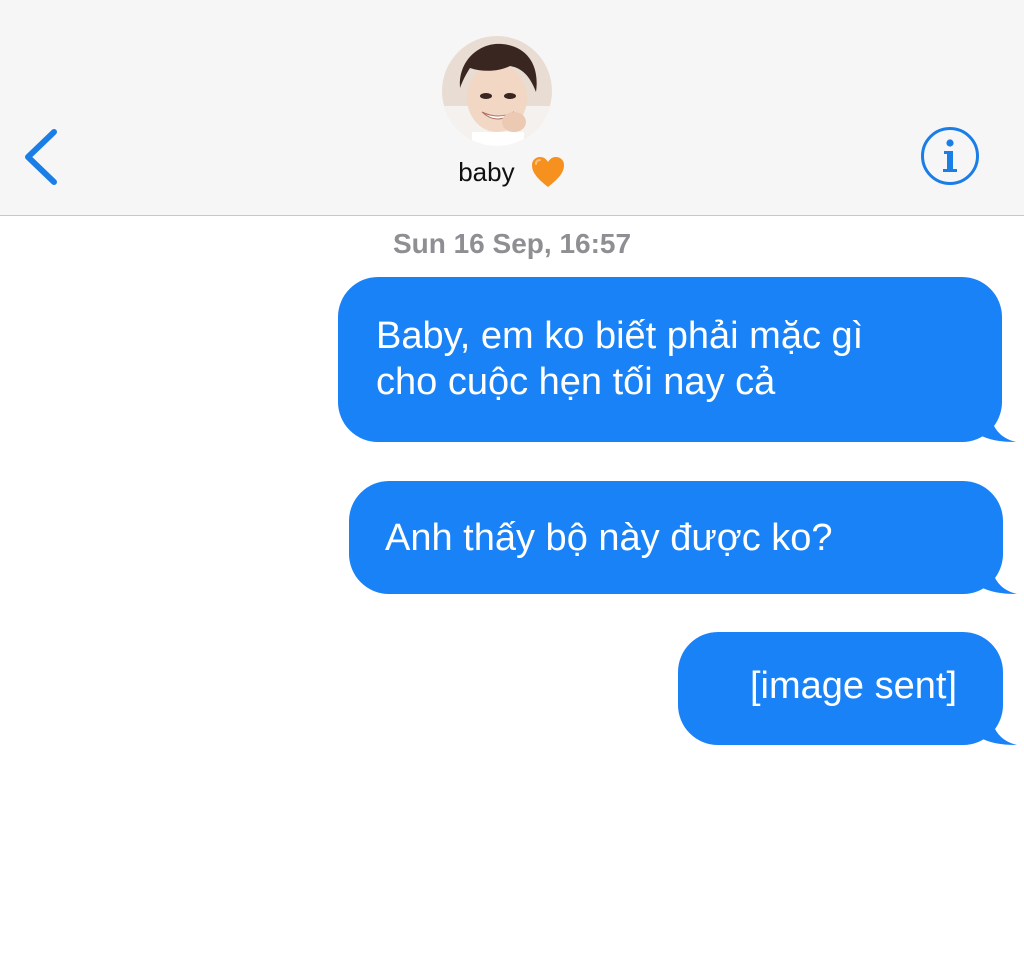  I want to click on timestamp-day: Sun 16 Sep,, so click(472, 243).